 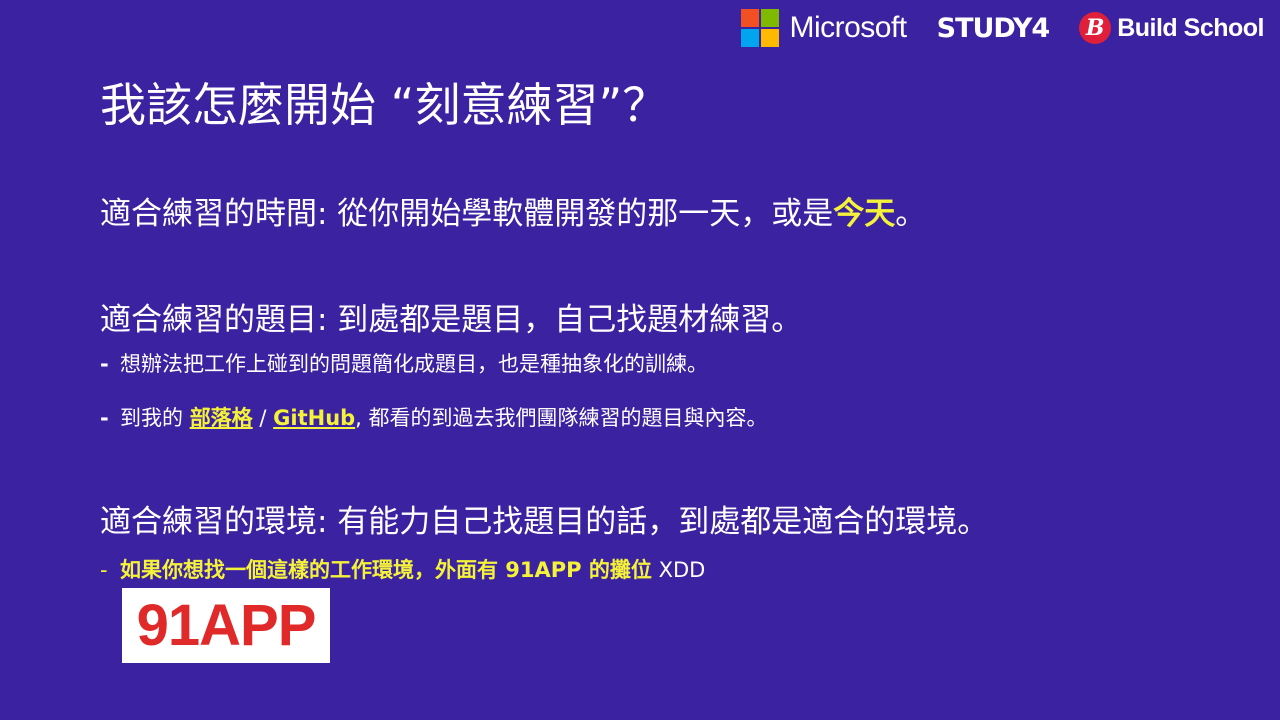 What do you see at coordinates (682, 570) in the screenshot?
I see `environment-bullet-tail: XDD` at bounding box center [682, 570].